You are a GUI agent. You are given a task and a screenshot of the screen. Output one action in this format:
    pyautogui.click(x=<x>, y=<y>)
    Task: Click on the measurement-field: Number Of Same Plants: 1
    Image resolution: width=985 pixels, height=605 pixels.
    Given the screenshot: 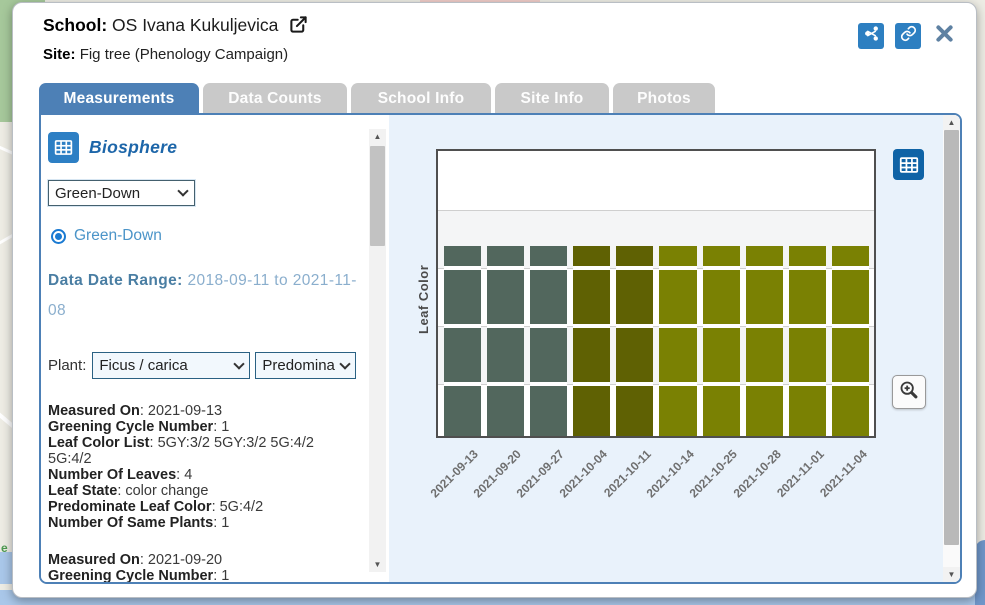 What is the action you would take?
    pyautogui.click(x=139, y=523)
    